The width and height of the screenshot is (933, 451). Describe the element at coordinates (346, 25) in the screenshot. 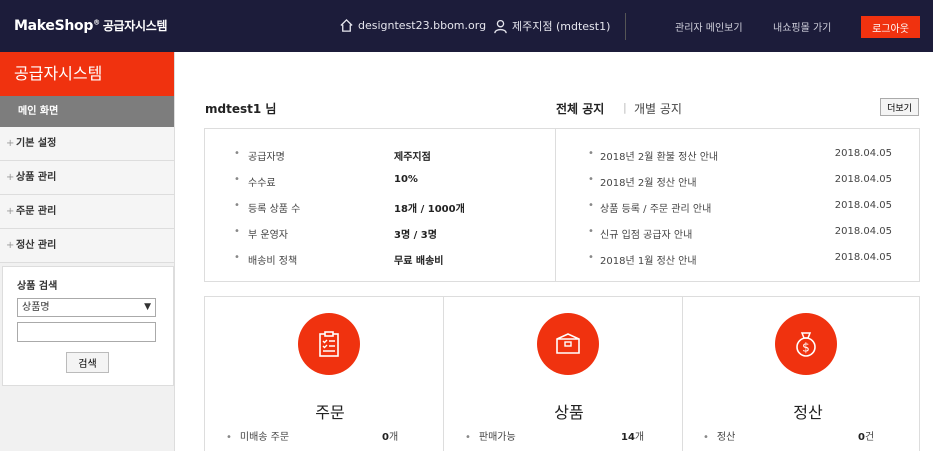

I see `home-icon` at that location.